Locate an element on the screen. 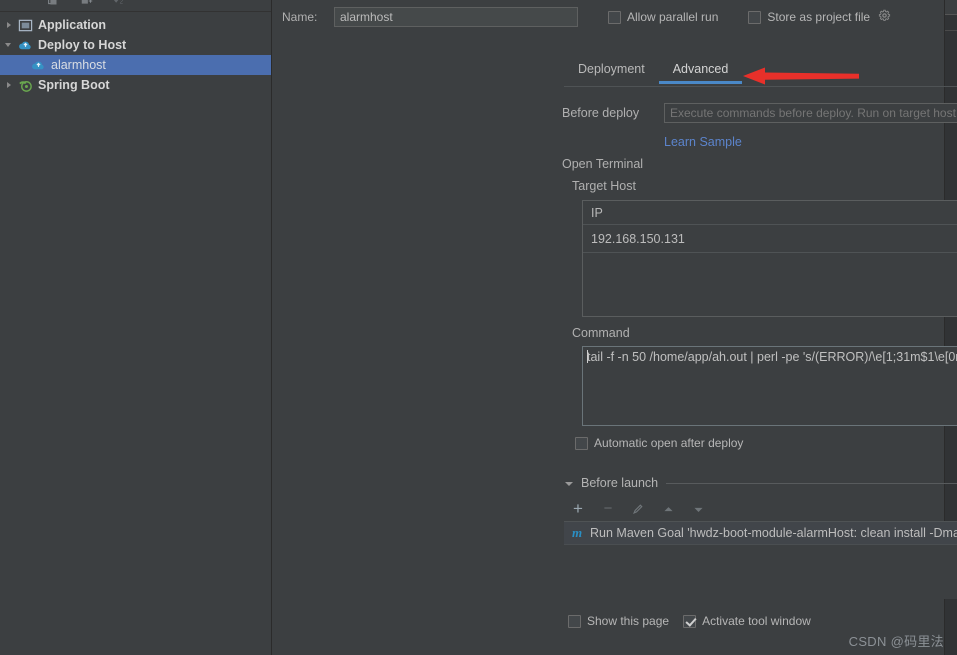 This screenshot has width=957, height=655. table-header-row: IP is located at coordinates (770, 213).